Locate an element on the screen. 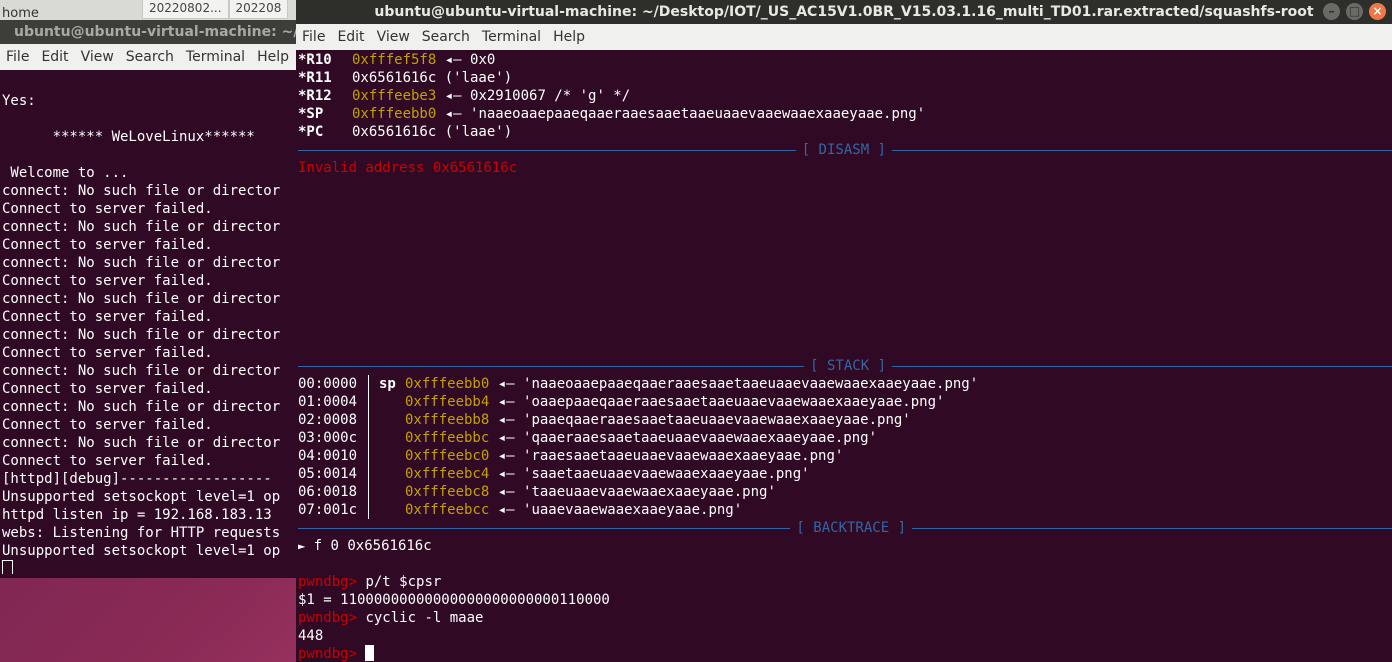  left-terminal-titlebar: ubuntu@ubuntu-virtual-machine: ~/Des is located at coordinates (150, 32).